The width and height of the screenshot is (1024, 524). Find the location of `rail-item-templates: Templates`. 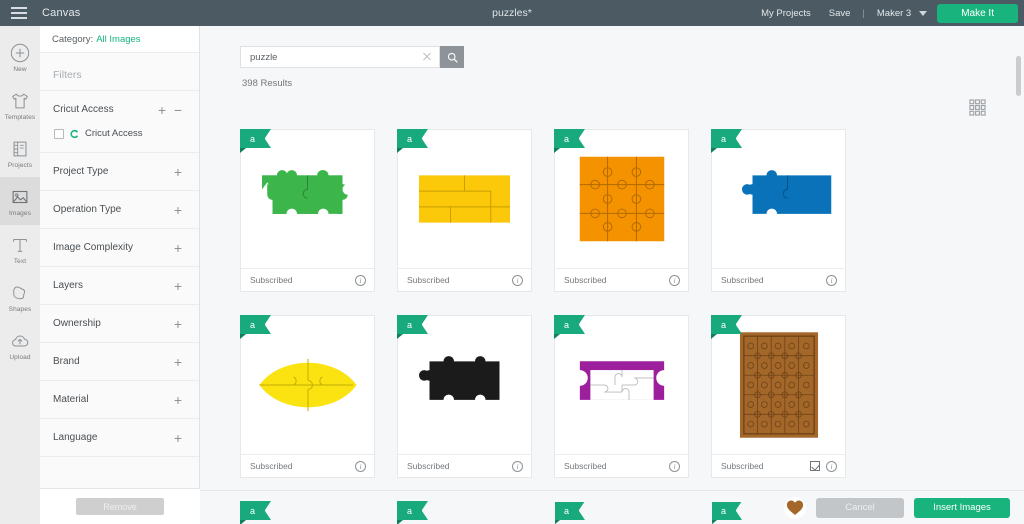

rail-item-templates: Templates is located at coordinates (20, 105).